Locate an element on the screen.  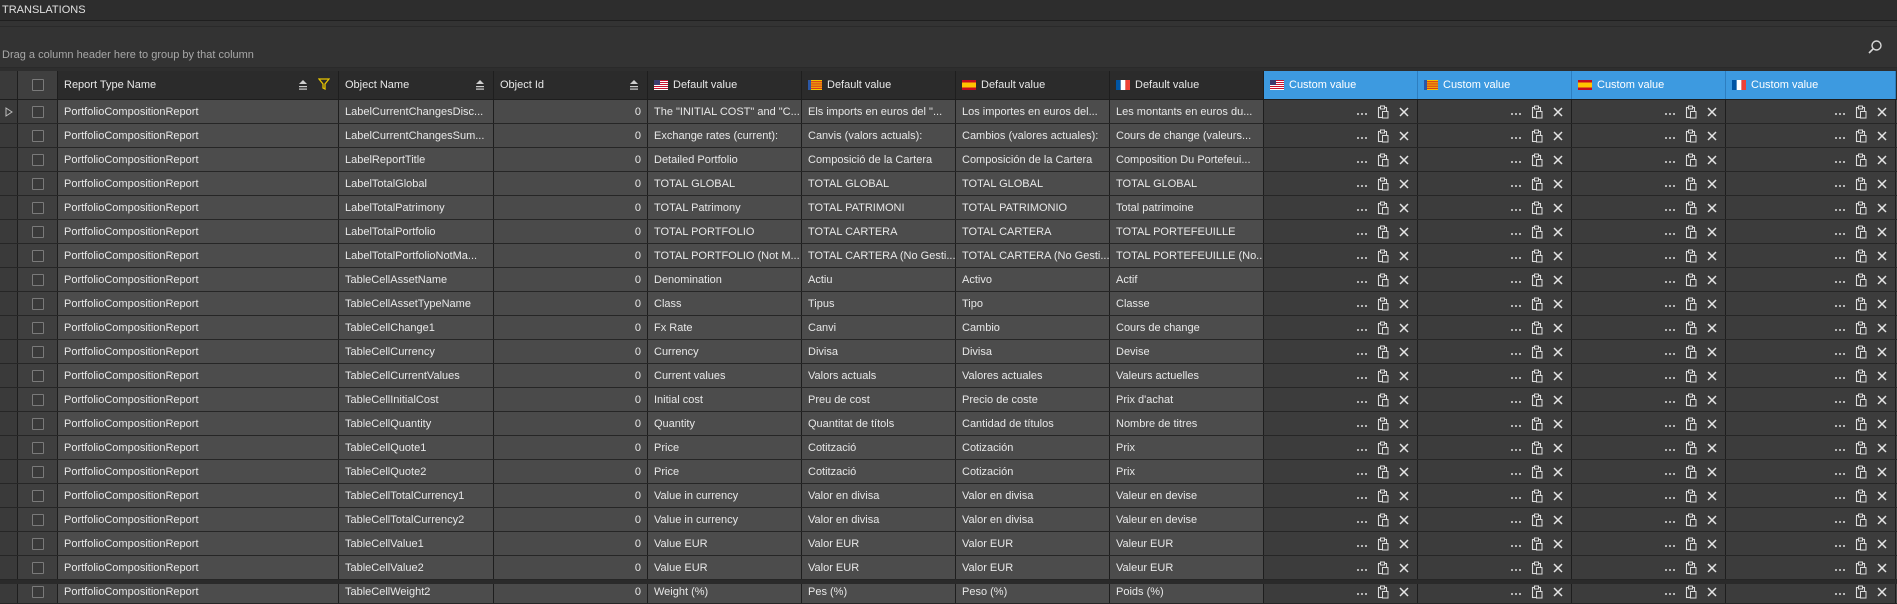
sort-icon is located at coordinates (634, 85).